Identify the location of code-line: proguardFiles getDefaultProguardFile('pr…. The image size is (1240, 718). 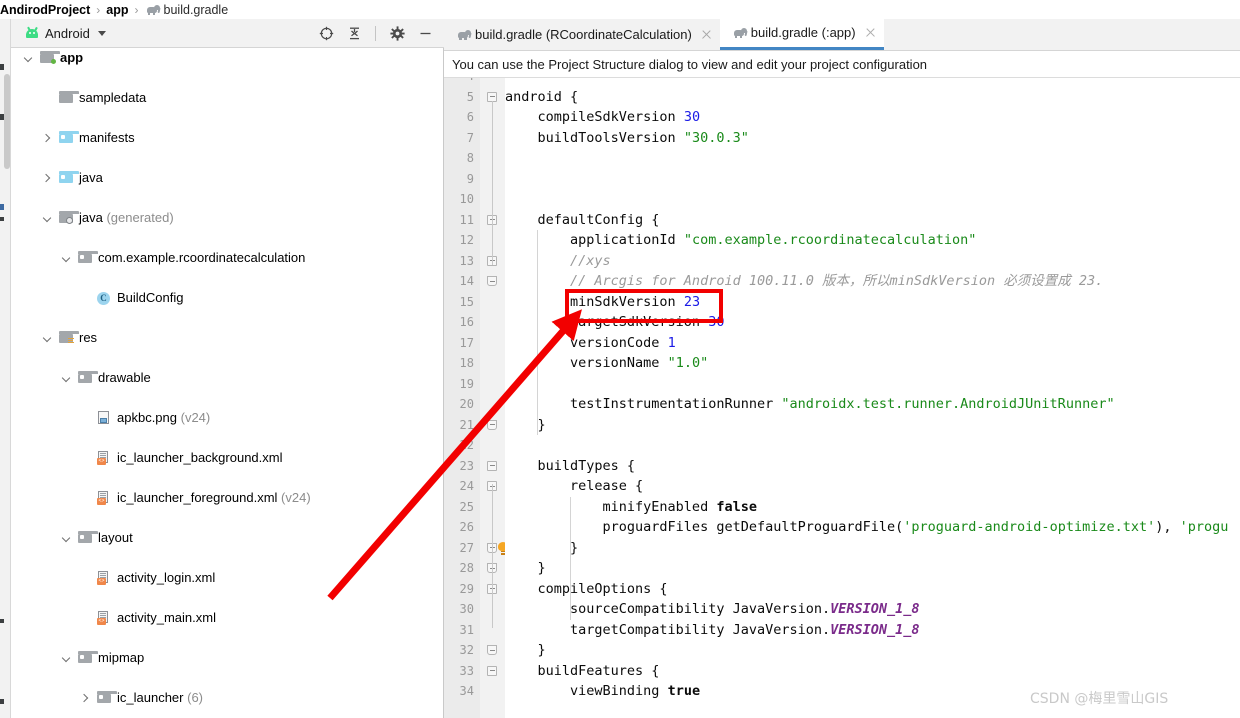
(872, 527).